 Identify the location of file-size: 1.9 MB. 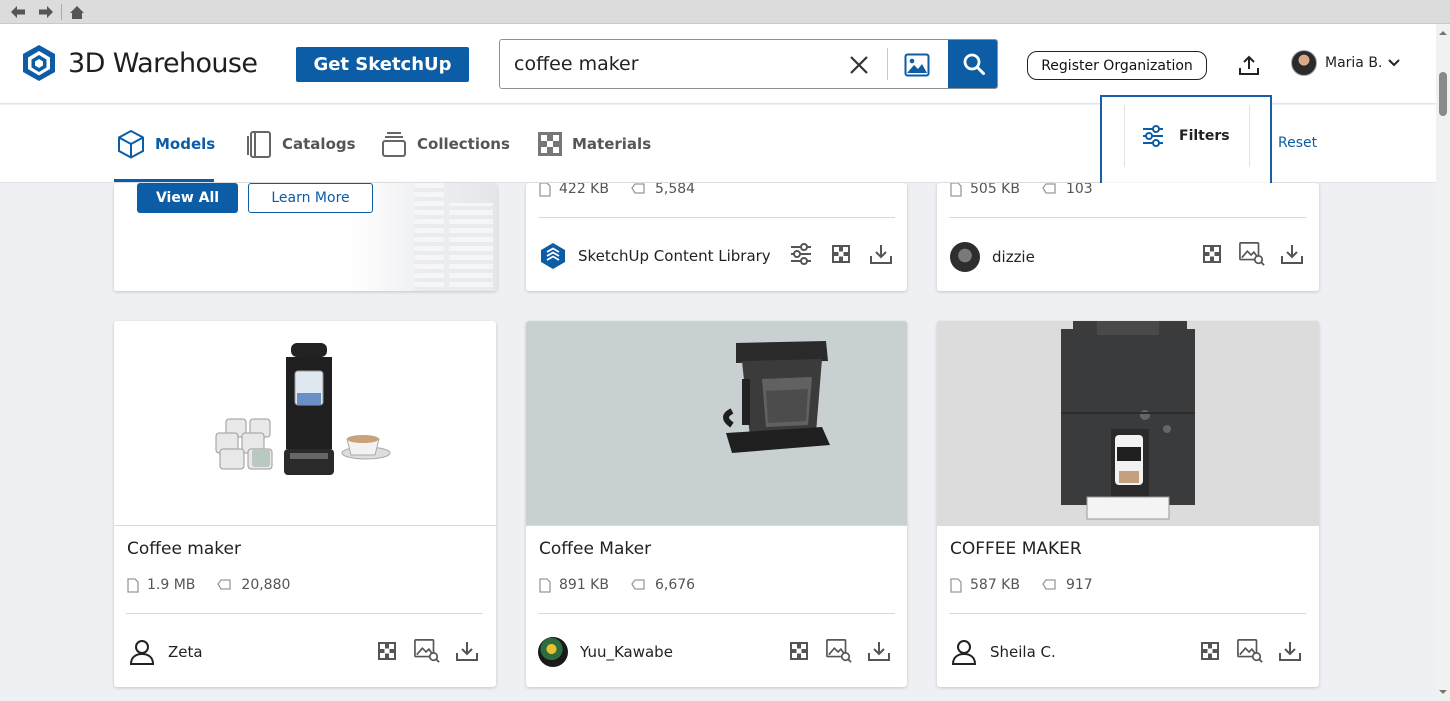
(171, 585).